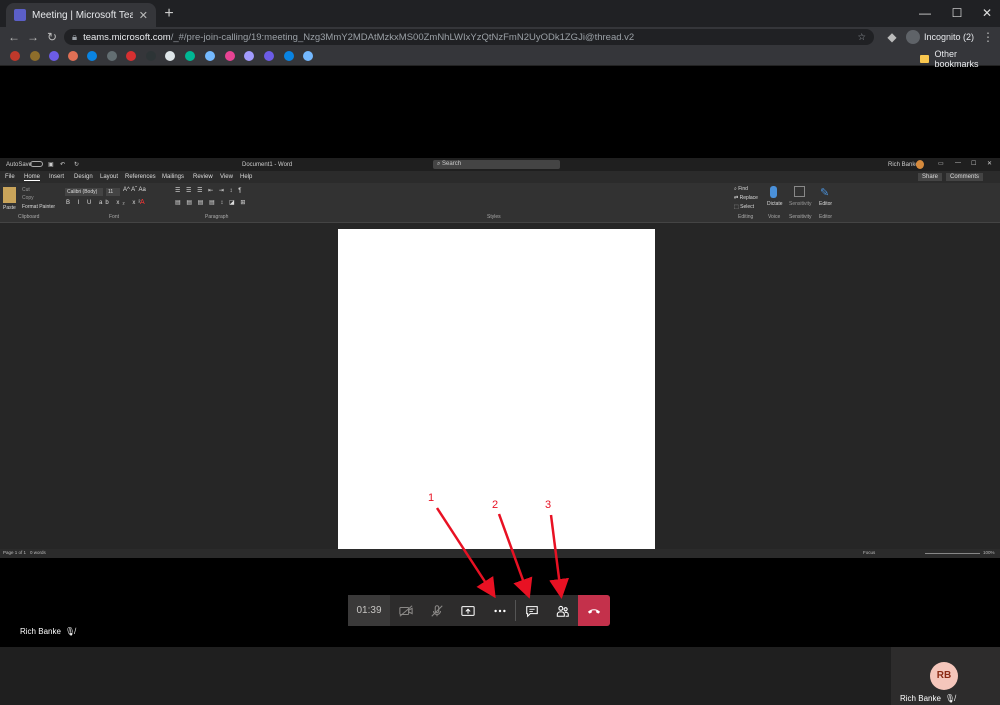  What do you see at coordinates (40, 631) in the screenshot?
I see `self-name: Rich Banke` at bounding box center [40, 631].